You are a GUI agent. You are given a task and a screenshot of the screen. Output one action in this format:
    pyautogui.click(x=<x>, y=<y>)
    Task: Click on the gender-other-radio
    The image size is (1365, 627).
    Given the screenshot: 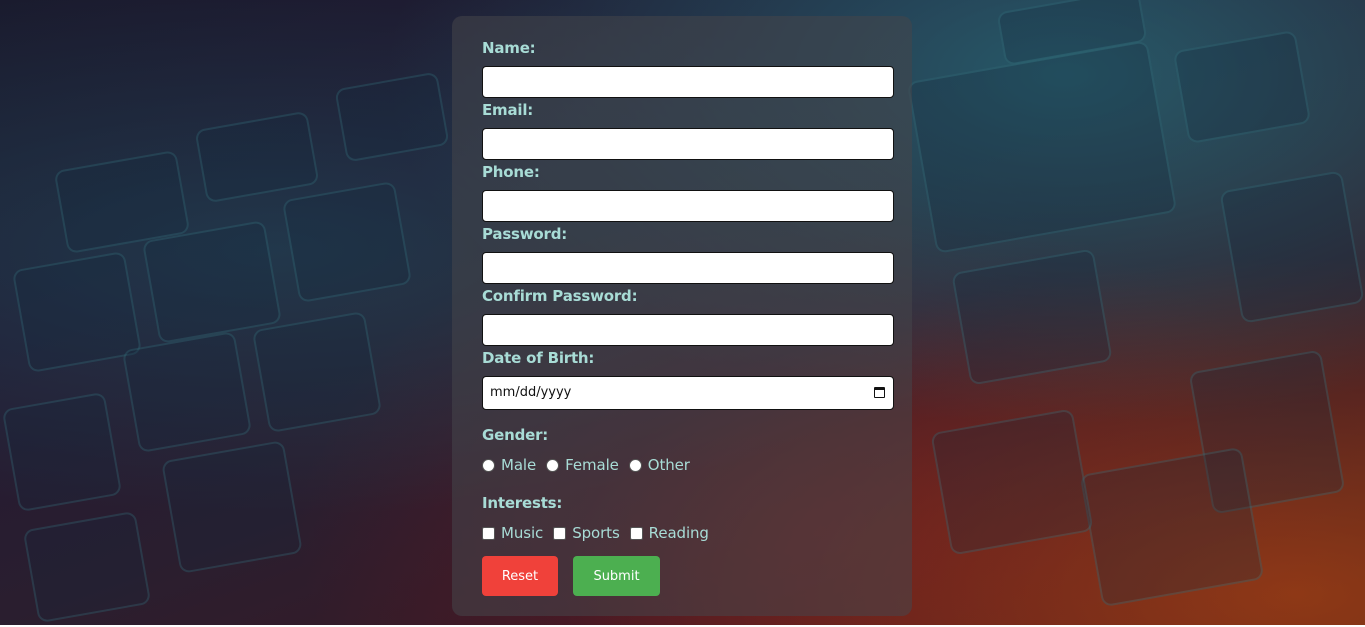 What is the action you would take?
    pyautogui.click(x=635, y=465)
    